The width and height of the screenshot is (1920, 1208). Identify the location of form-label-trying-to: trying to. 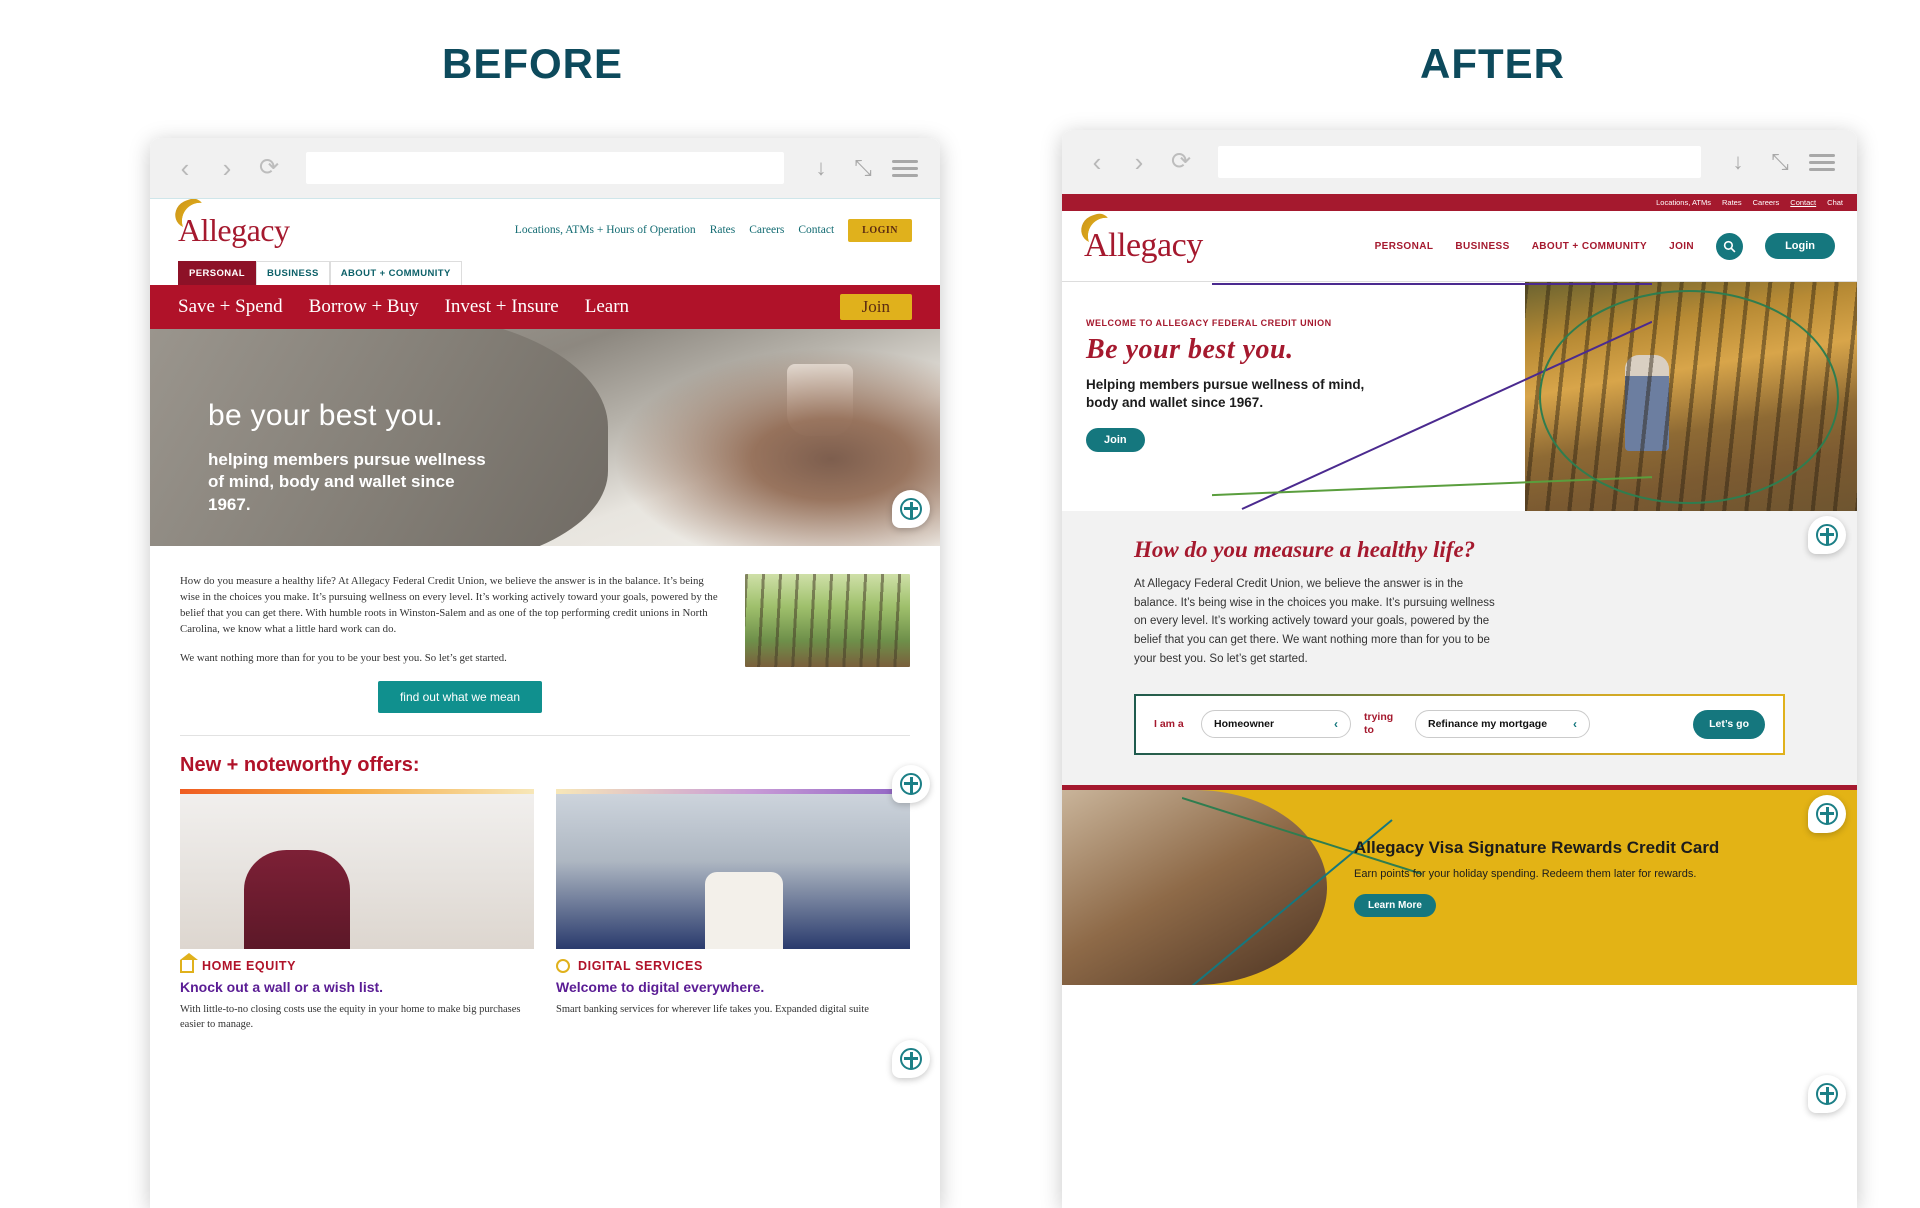
(1379, 724).